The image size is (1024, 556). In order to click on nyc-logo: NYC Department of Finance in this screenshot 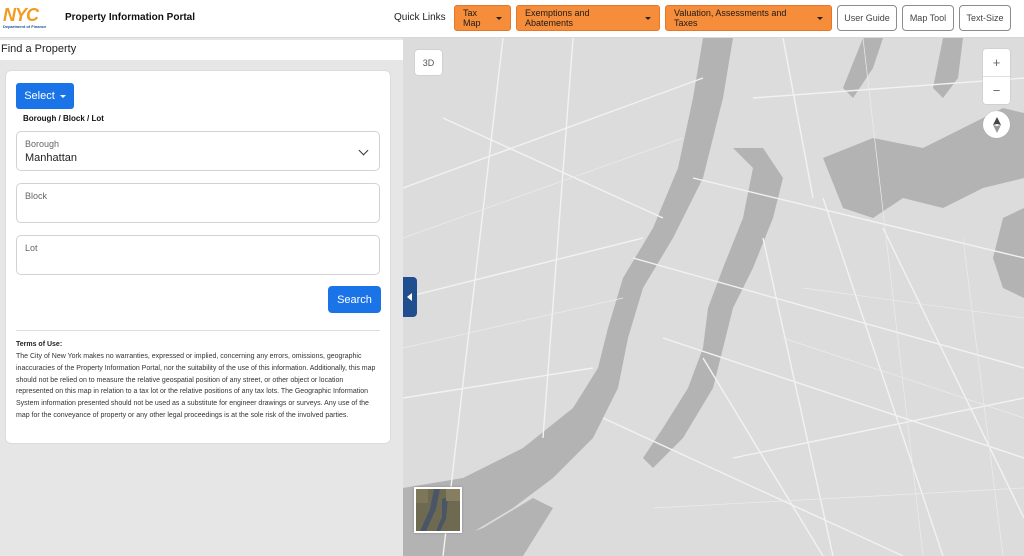, I will do `click(25, 19)`.